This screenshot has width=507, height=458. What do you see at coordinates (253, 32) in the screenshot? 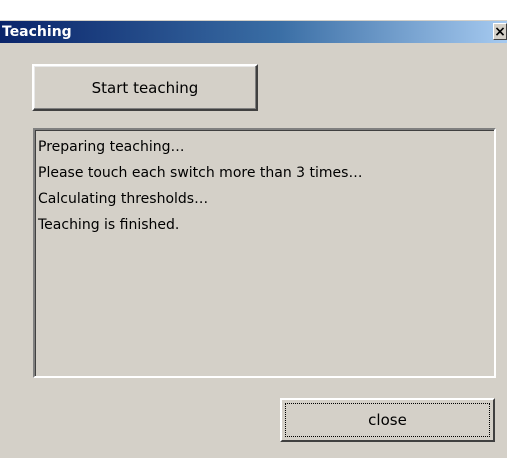
I see `title-bar: Teaching ×` at bounding box center [253, 32].